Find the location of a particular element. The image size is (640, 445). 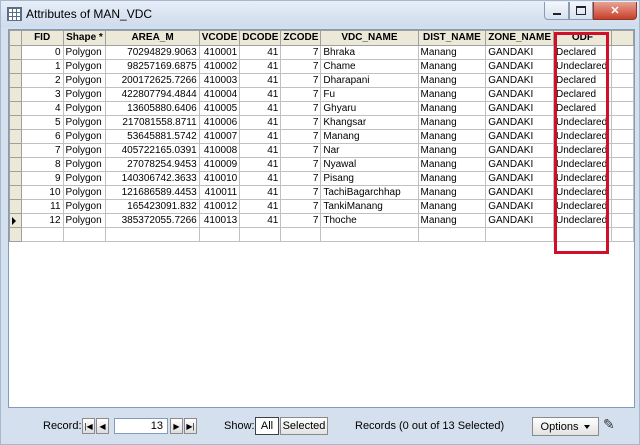

first-record-button: |◀ is located at coordinates (88, 426).